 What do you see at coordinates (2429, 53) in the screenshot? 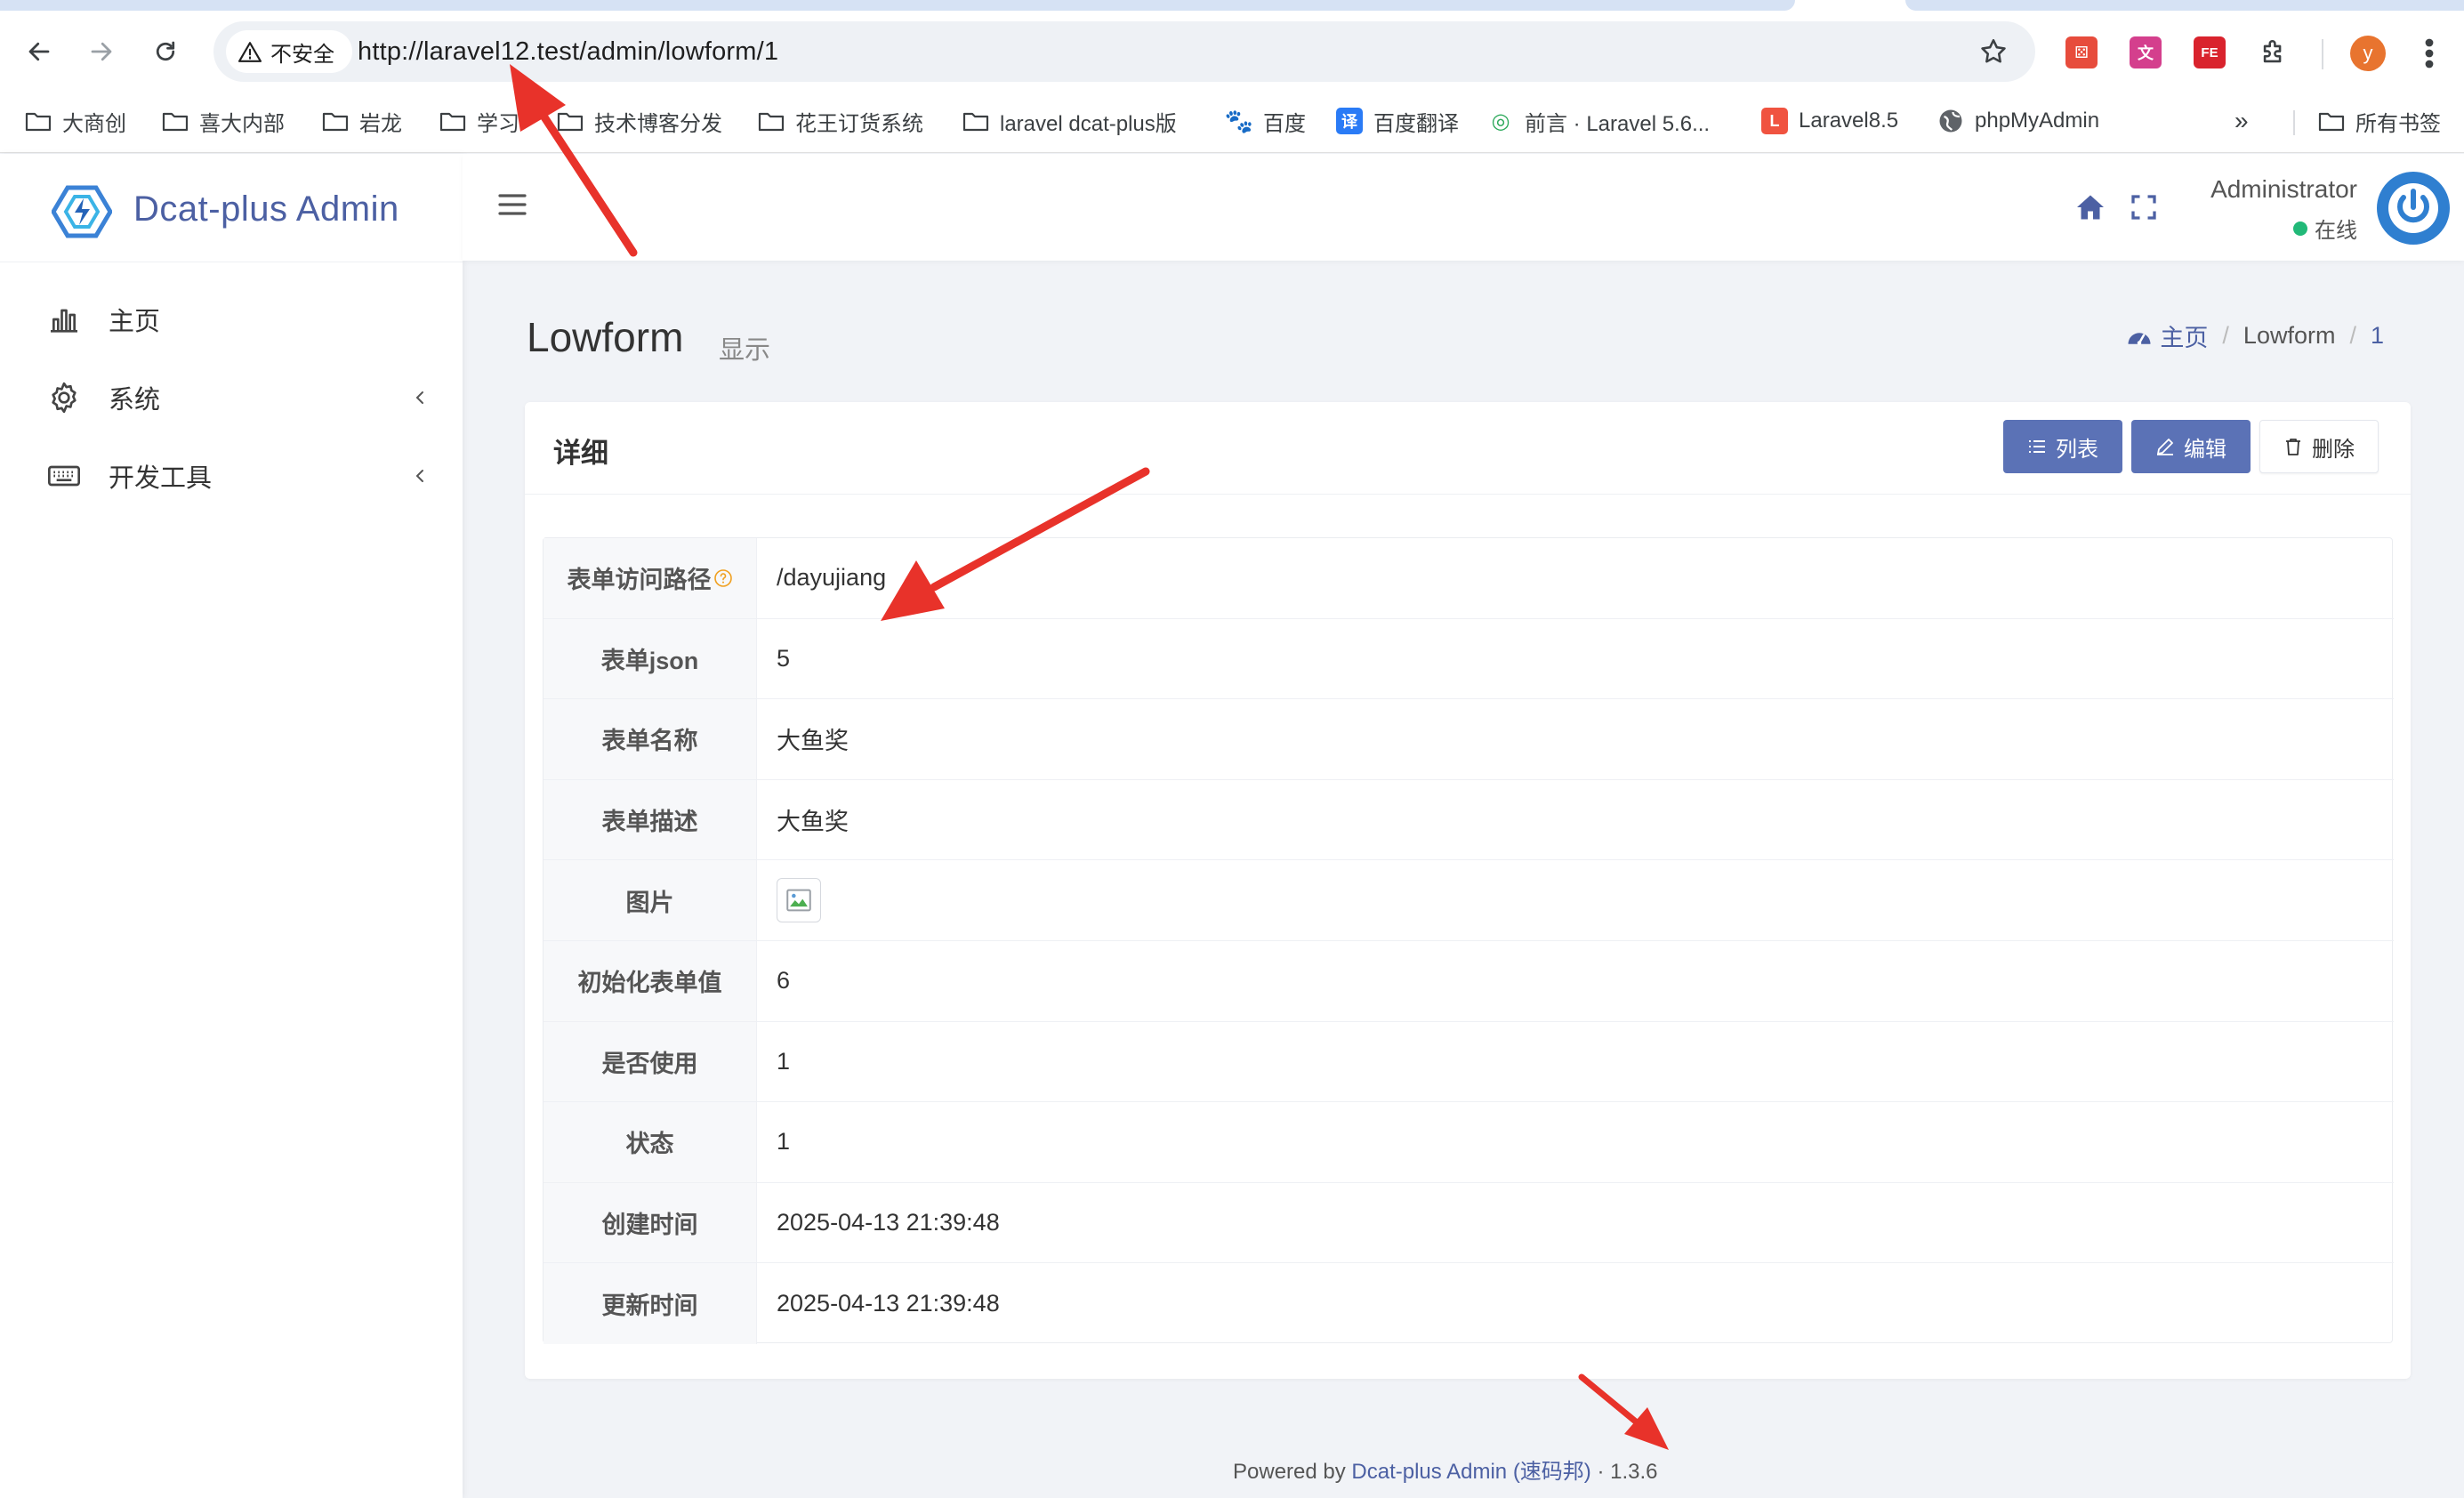
I see `more-menu-icon` at bounding box center [2429, 53].